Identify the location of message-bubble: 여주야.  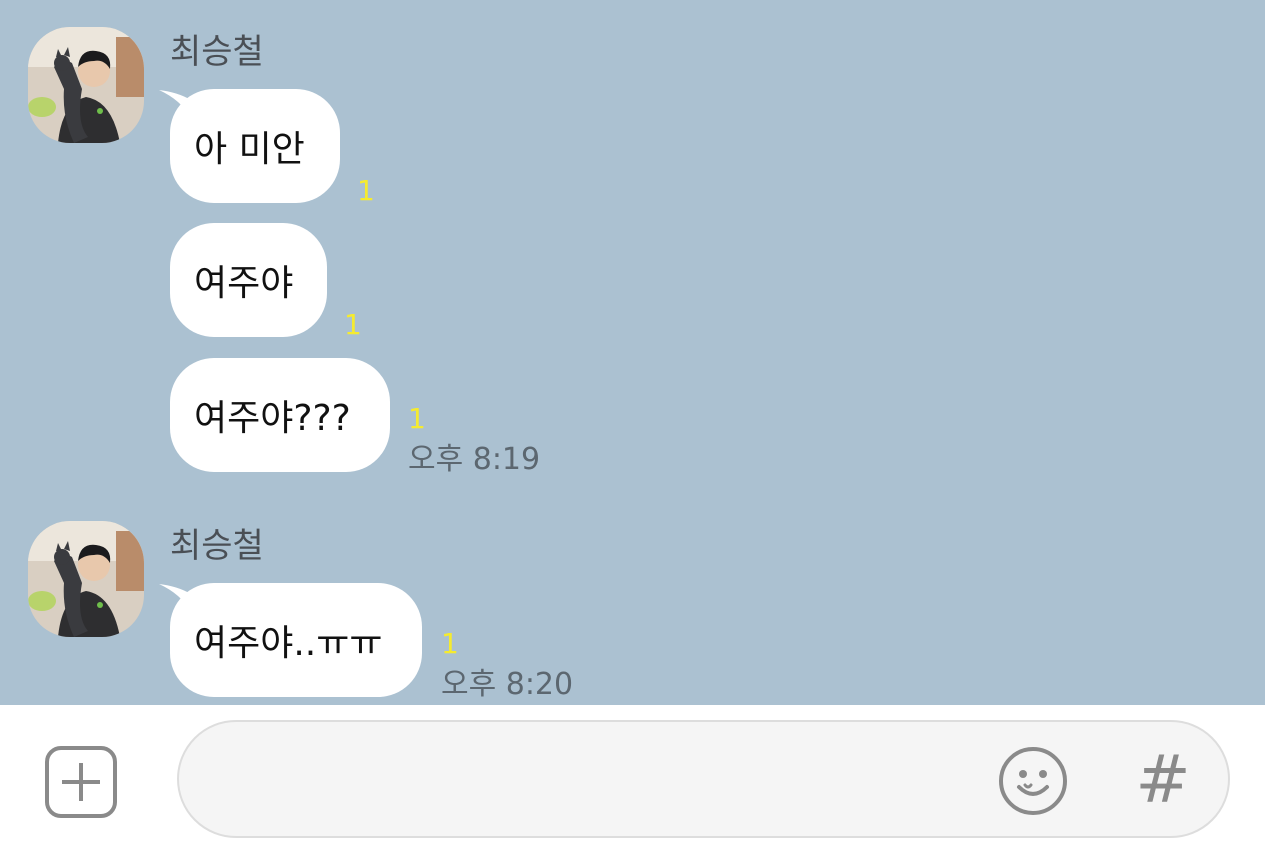
(248, 280).